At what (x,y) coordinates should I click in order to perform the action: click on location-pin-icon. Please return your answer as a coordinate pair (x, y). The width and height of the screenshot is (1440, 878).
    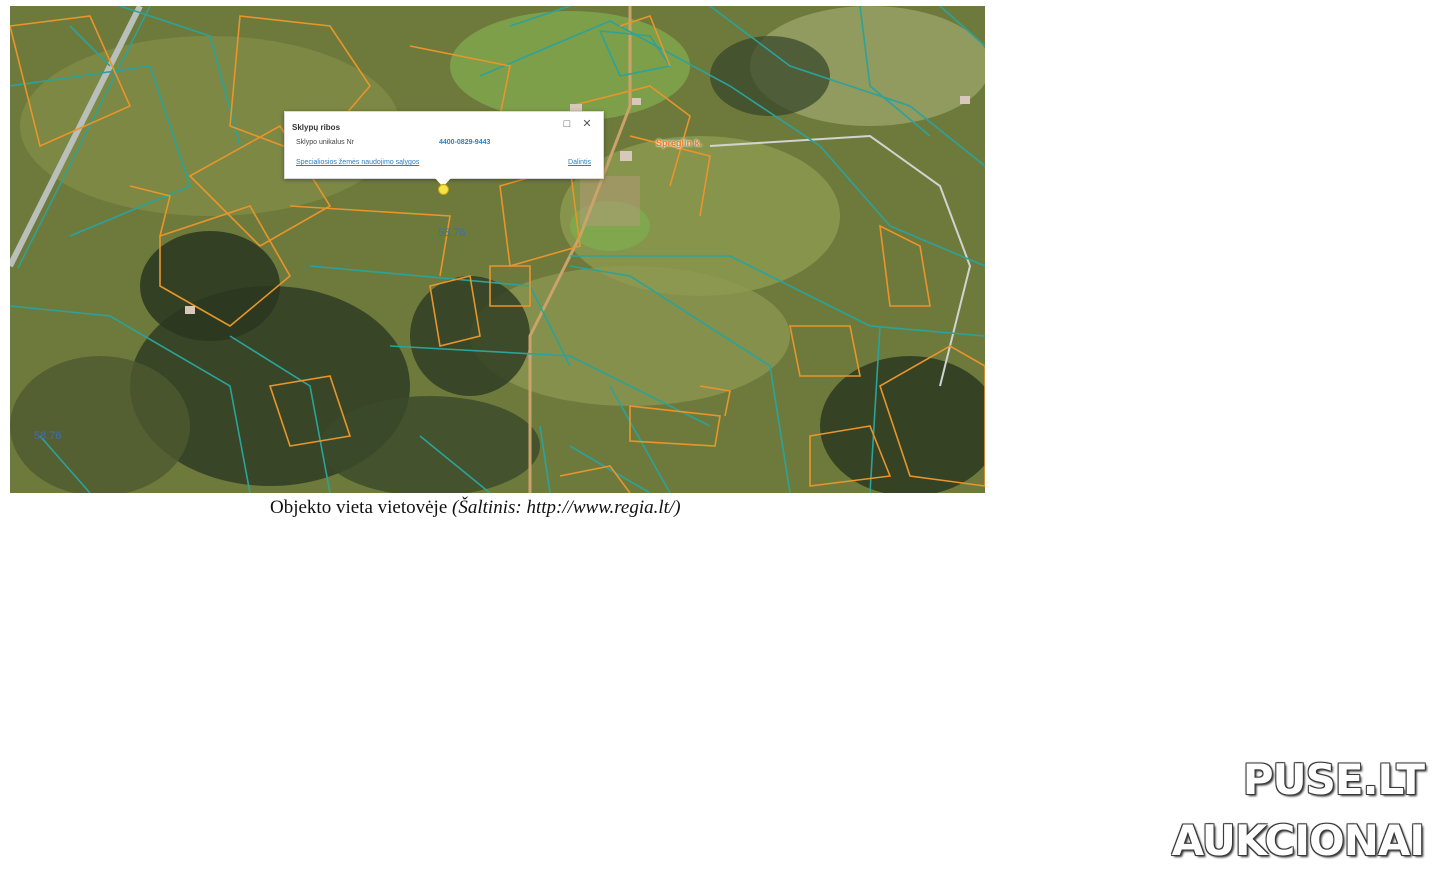
    Looking at the image, I should click on (443, 189).